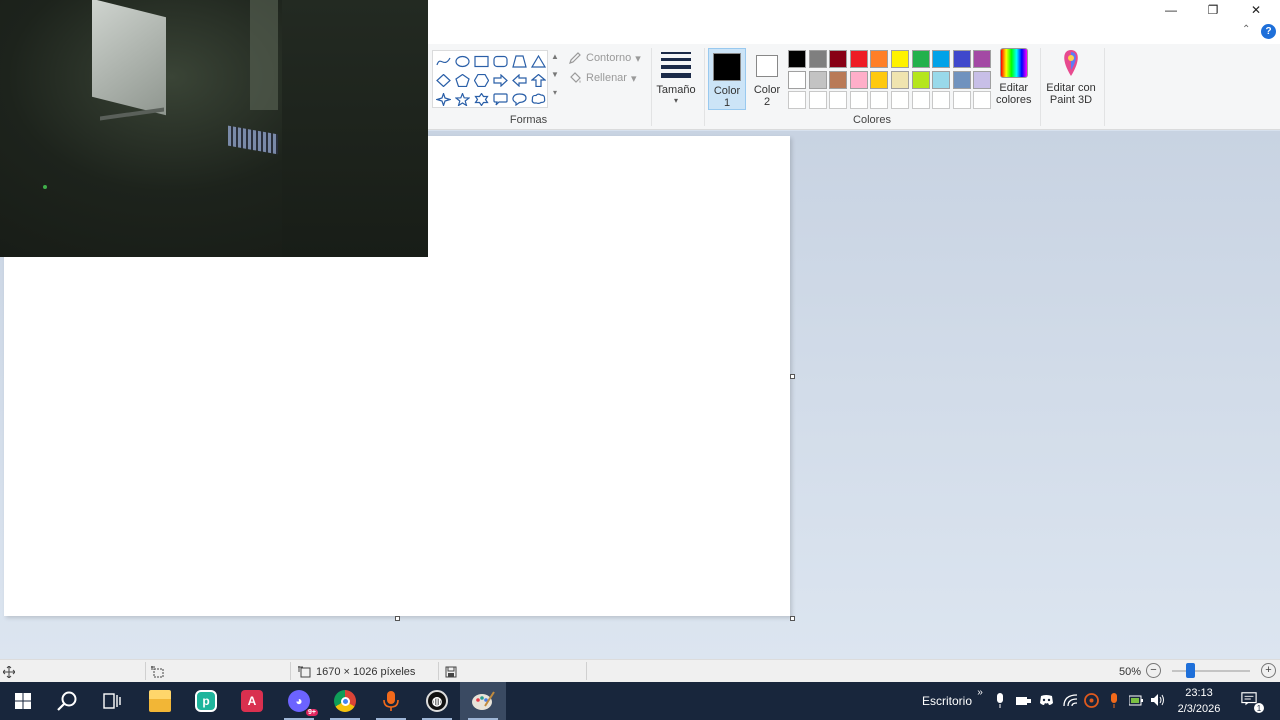 This screenshot has height=720, width=1280. Describe the element at coordinates (1211, 671) in the screenshot. I see `zoom-slider-track` at that location.